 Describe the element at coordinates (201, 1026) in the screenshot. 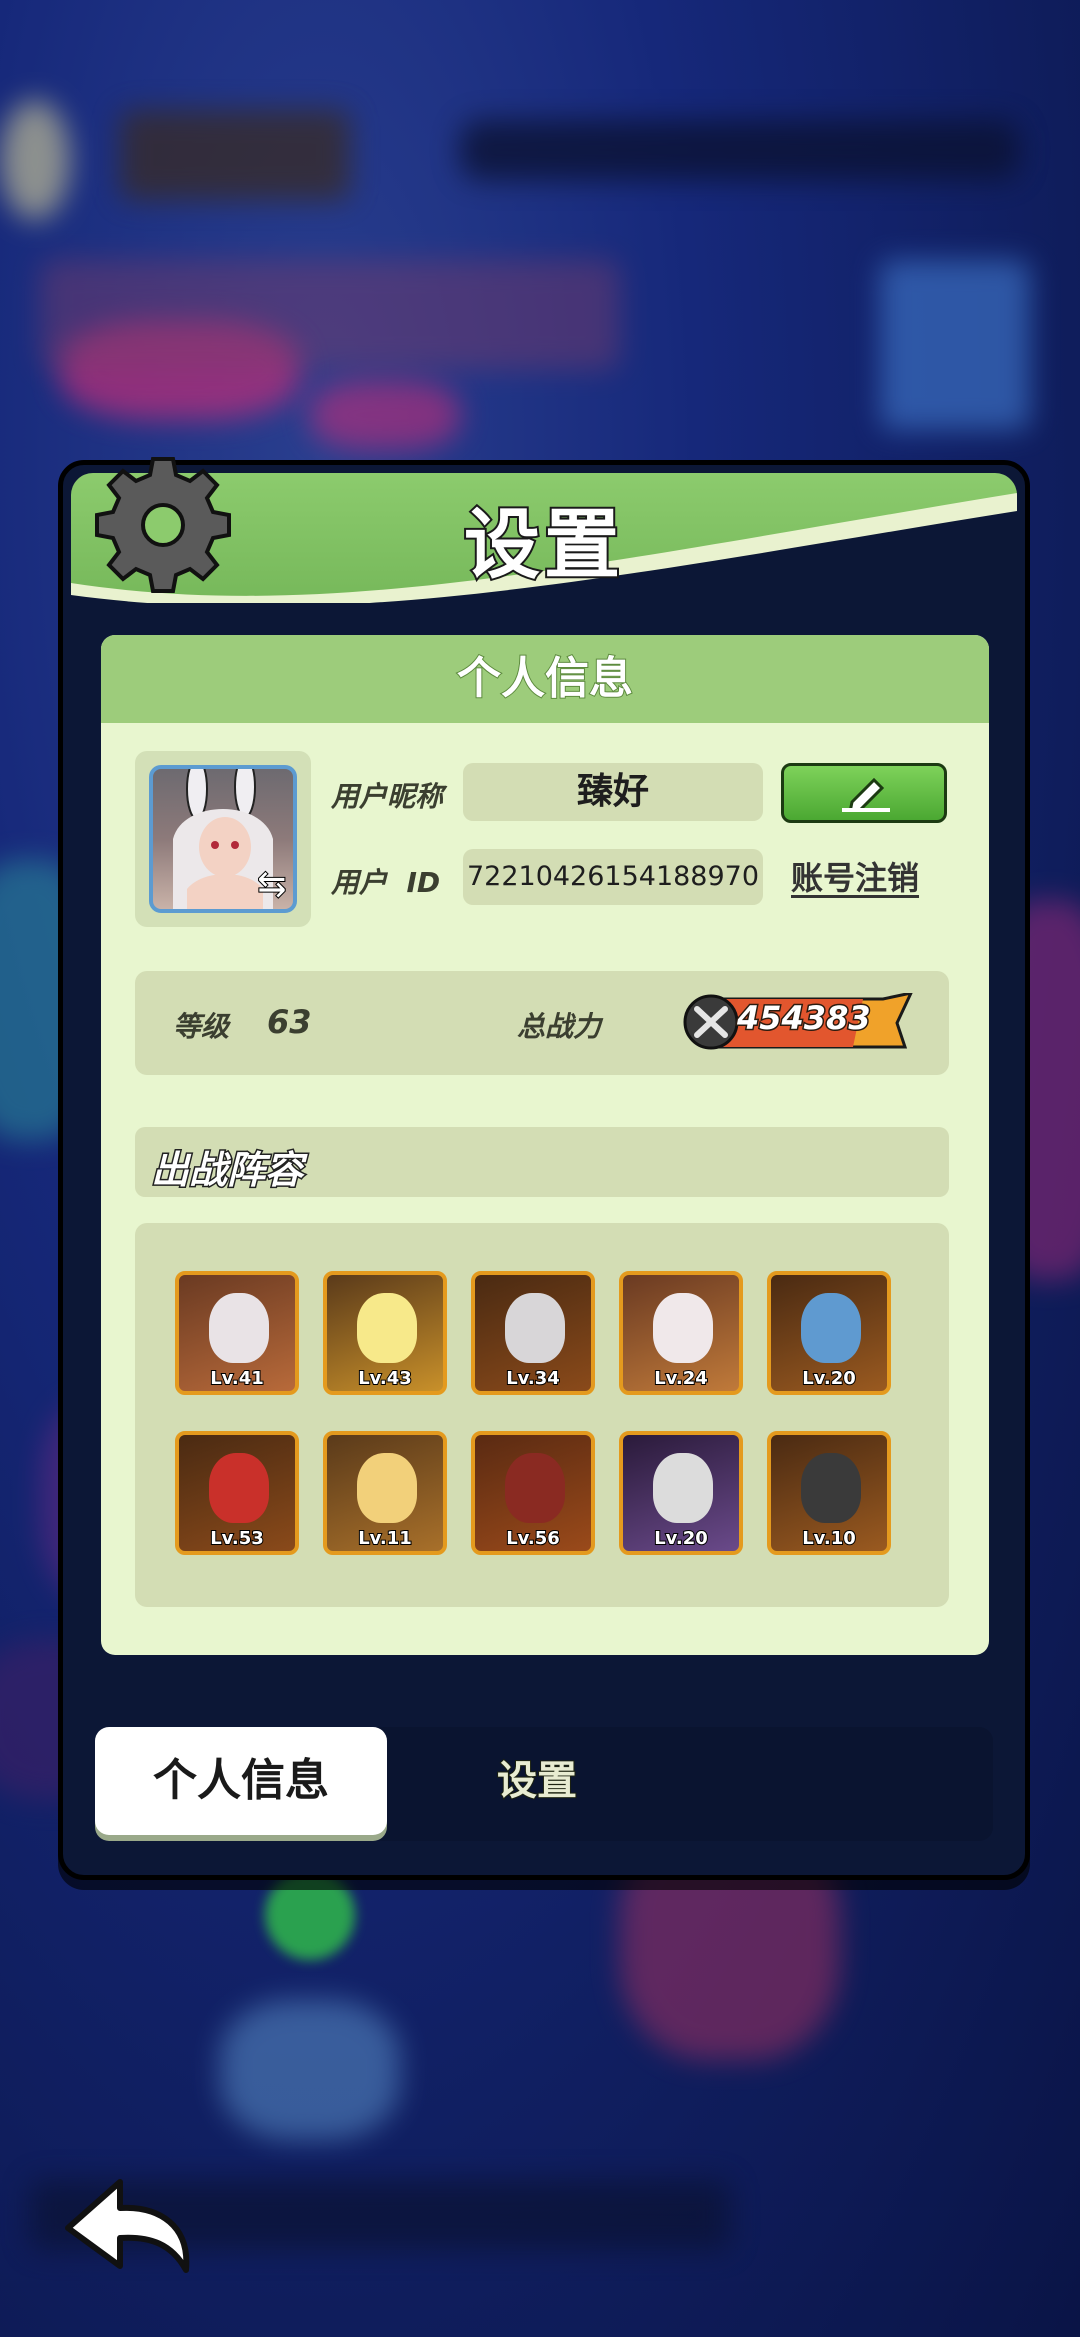

I see `level-label: 等级` at that location.